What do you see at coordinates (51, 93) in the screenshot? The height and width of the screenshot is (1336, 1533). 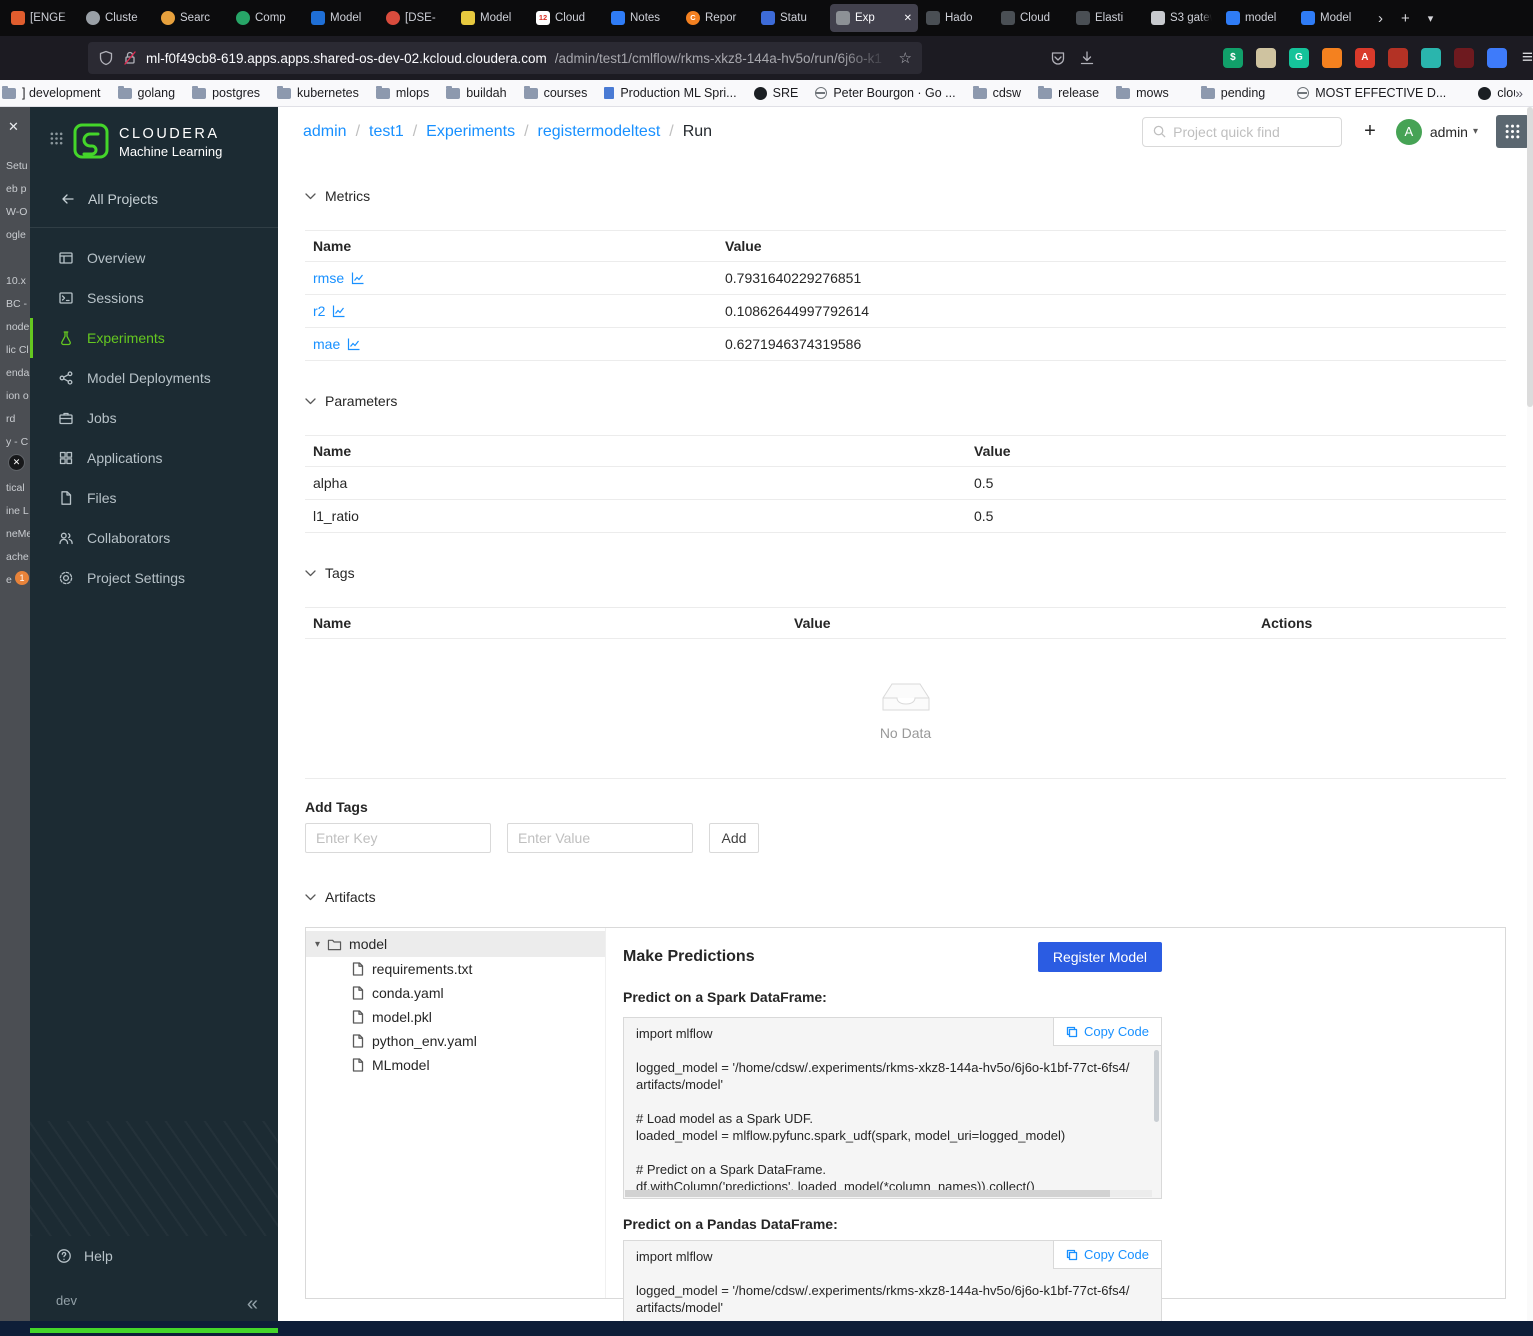 I see `bookmark-item: ] development` at bounding box center [51, 93].